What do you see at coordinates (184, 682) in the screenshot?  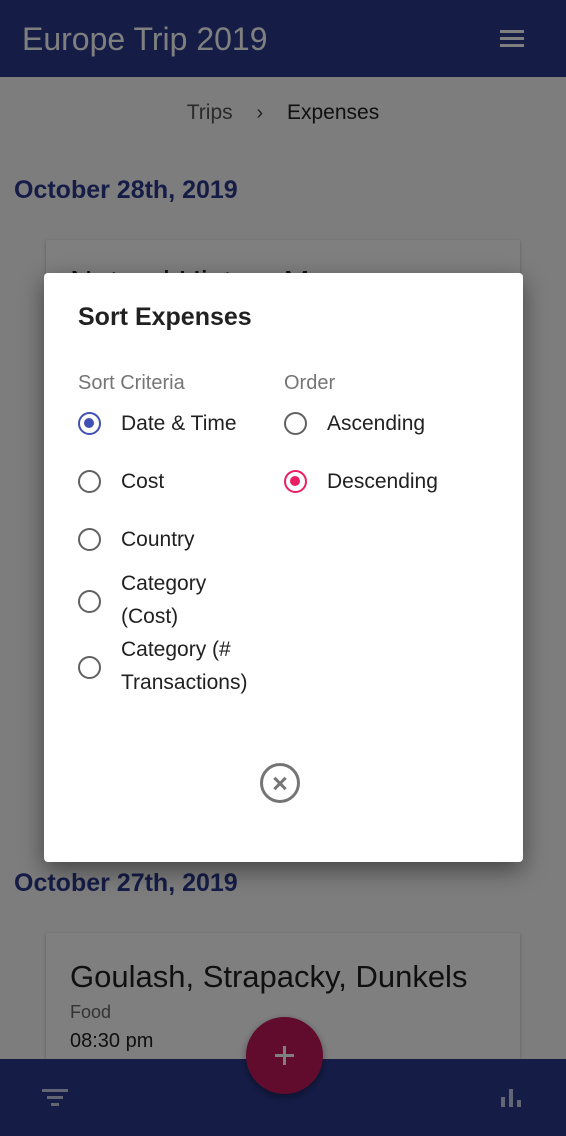 I see `option-label-line2: Transactions)` at bounding box center [184, 682].